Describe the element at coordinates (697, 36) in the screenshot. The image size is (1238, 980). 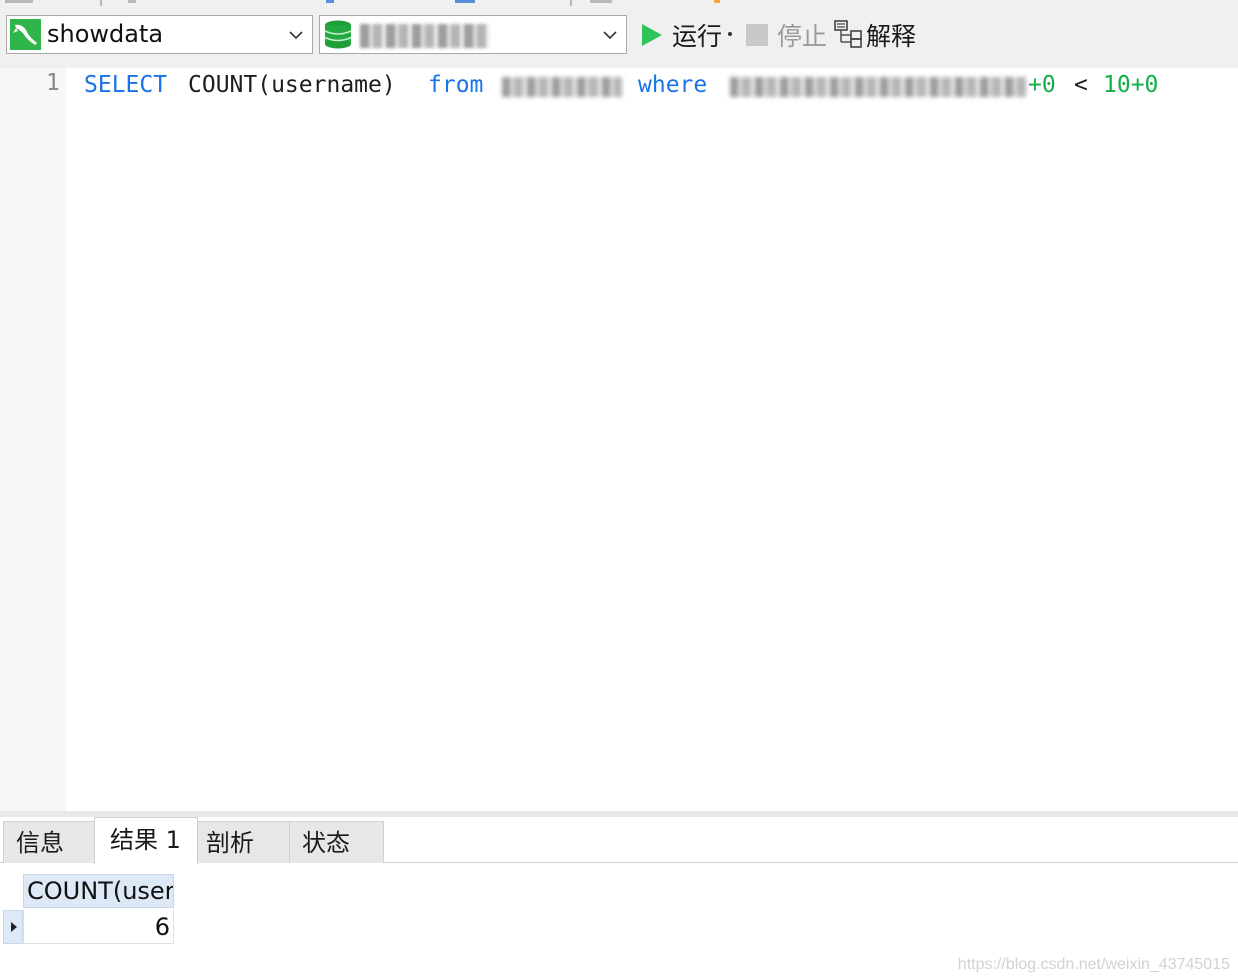
I see `run-button-label: 运行` at that location.